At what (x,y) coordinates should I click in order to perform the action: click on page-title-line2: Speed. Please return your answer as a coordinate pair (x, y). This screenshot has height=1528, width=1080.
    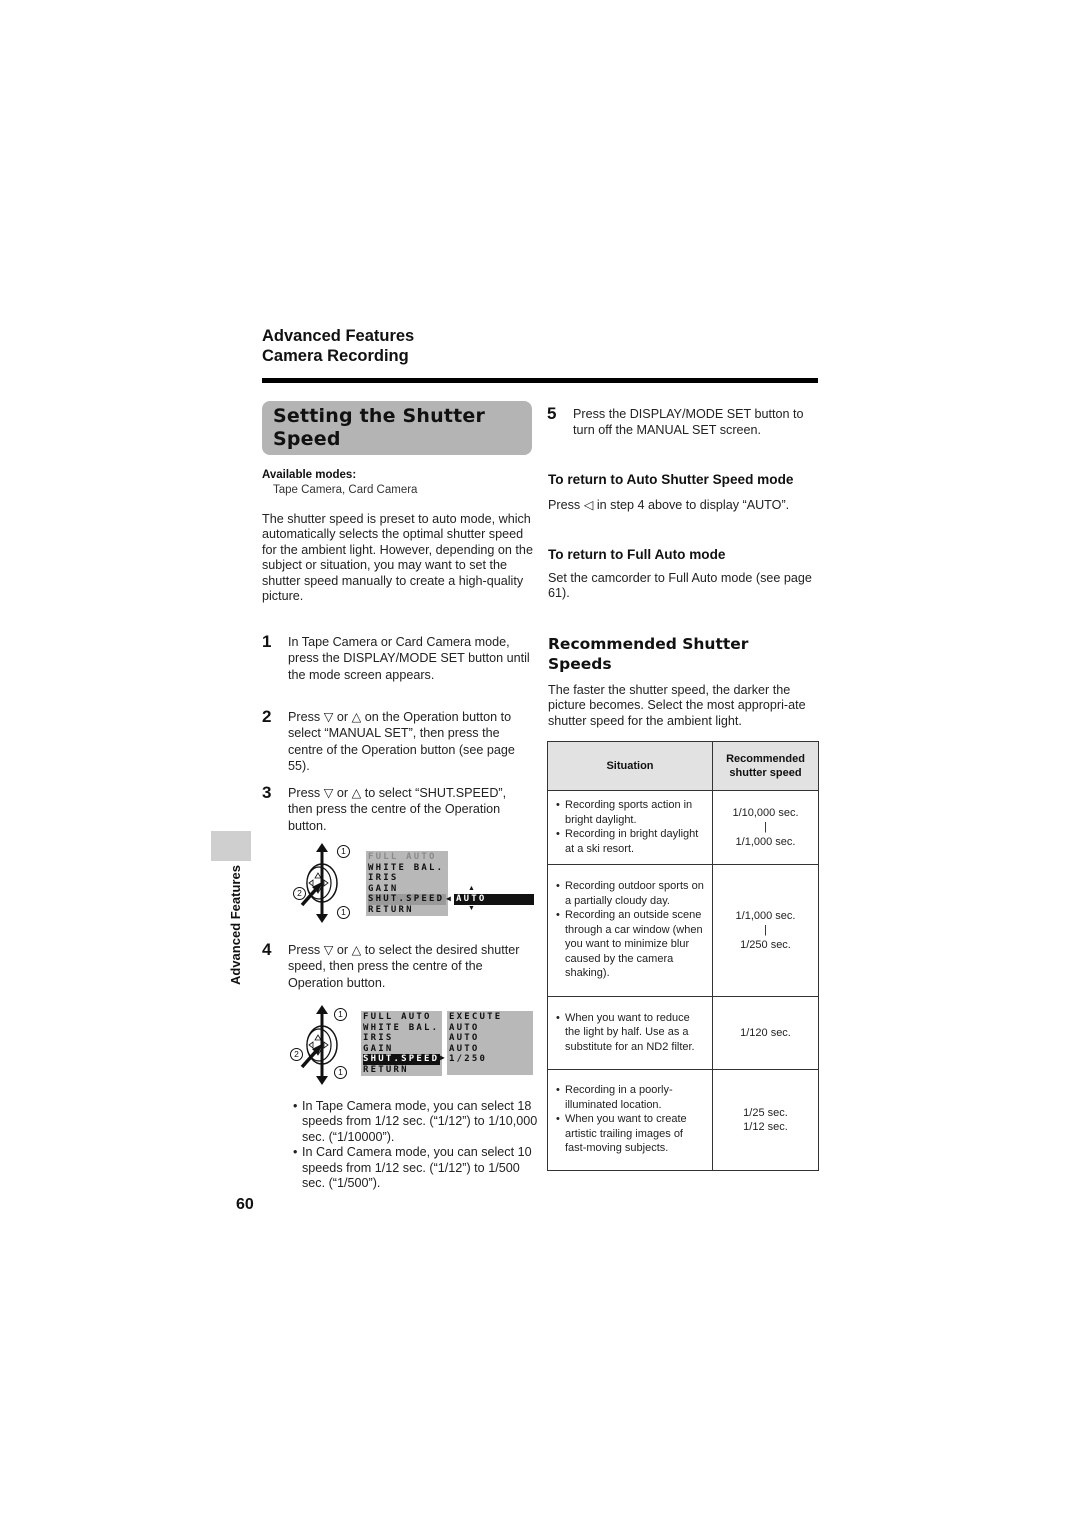
    Looking at the image, I should click on (307, 439).